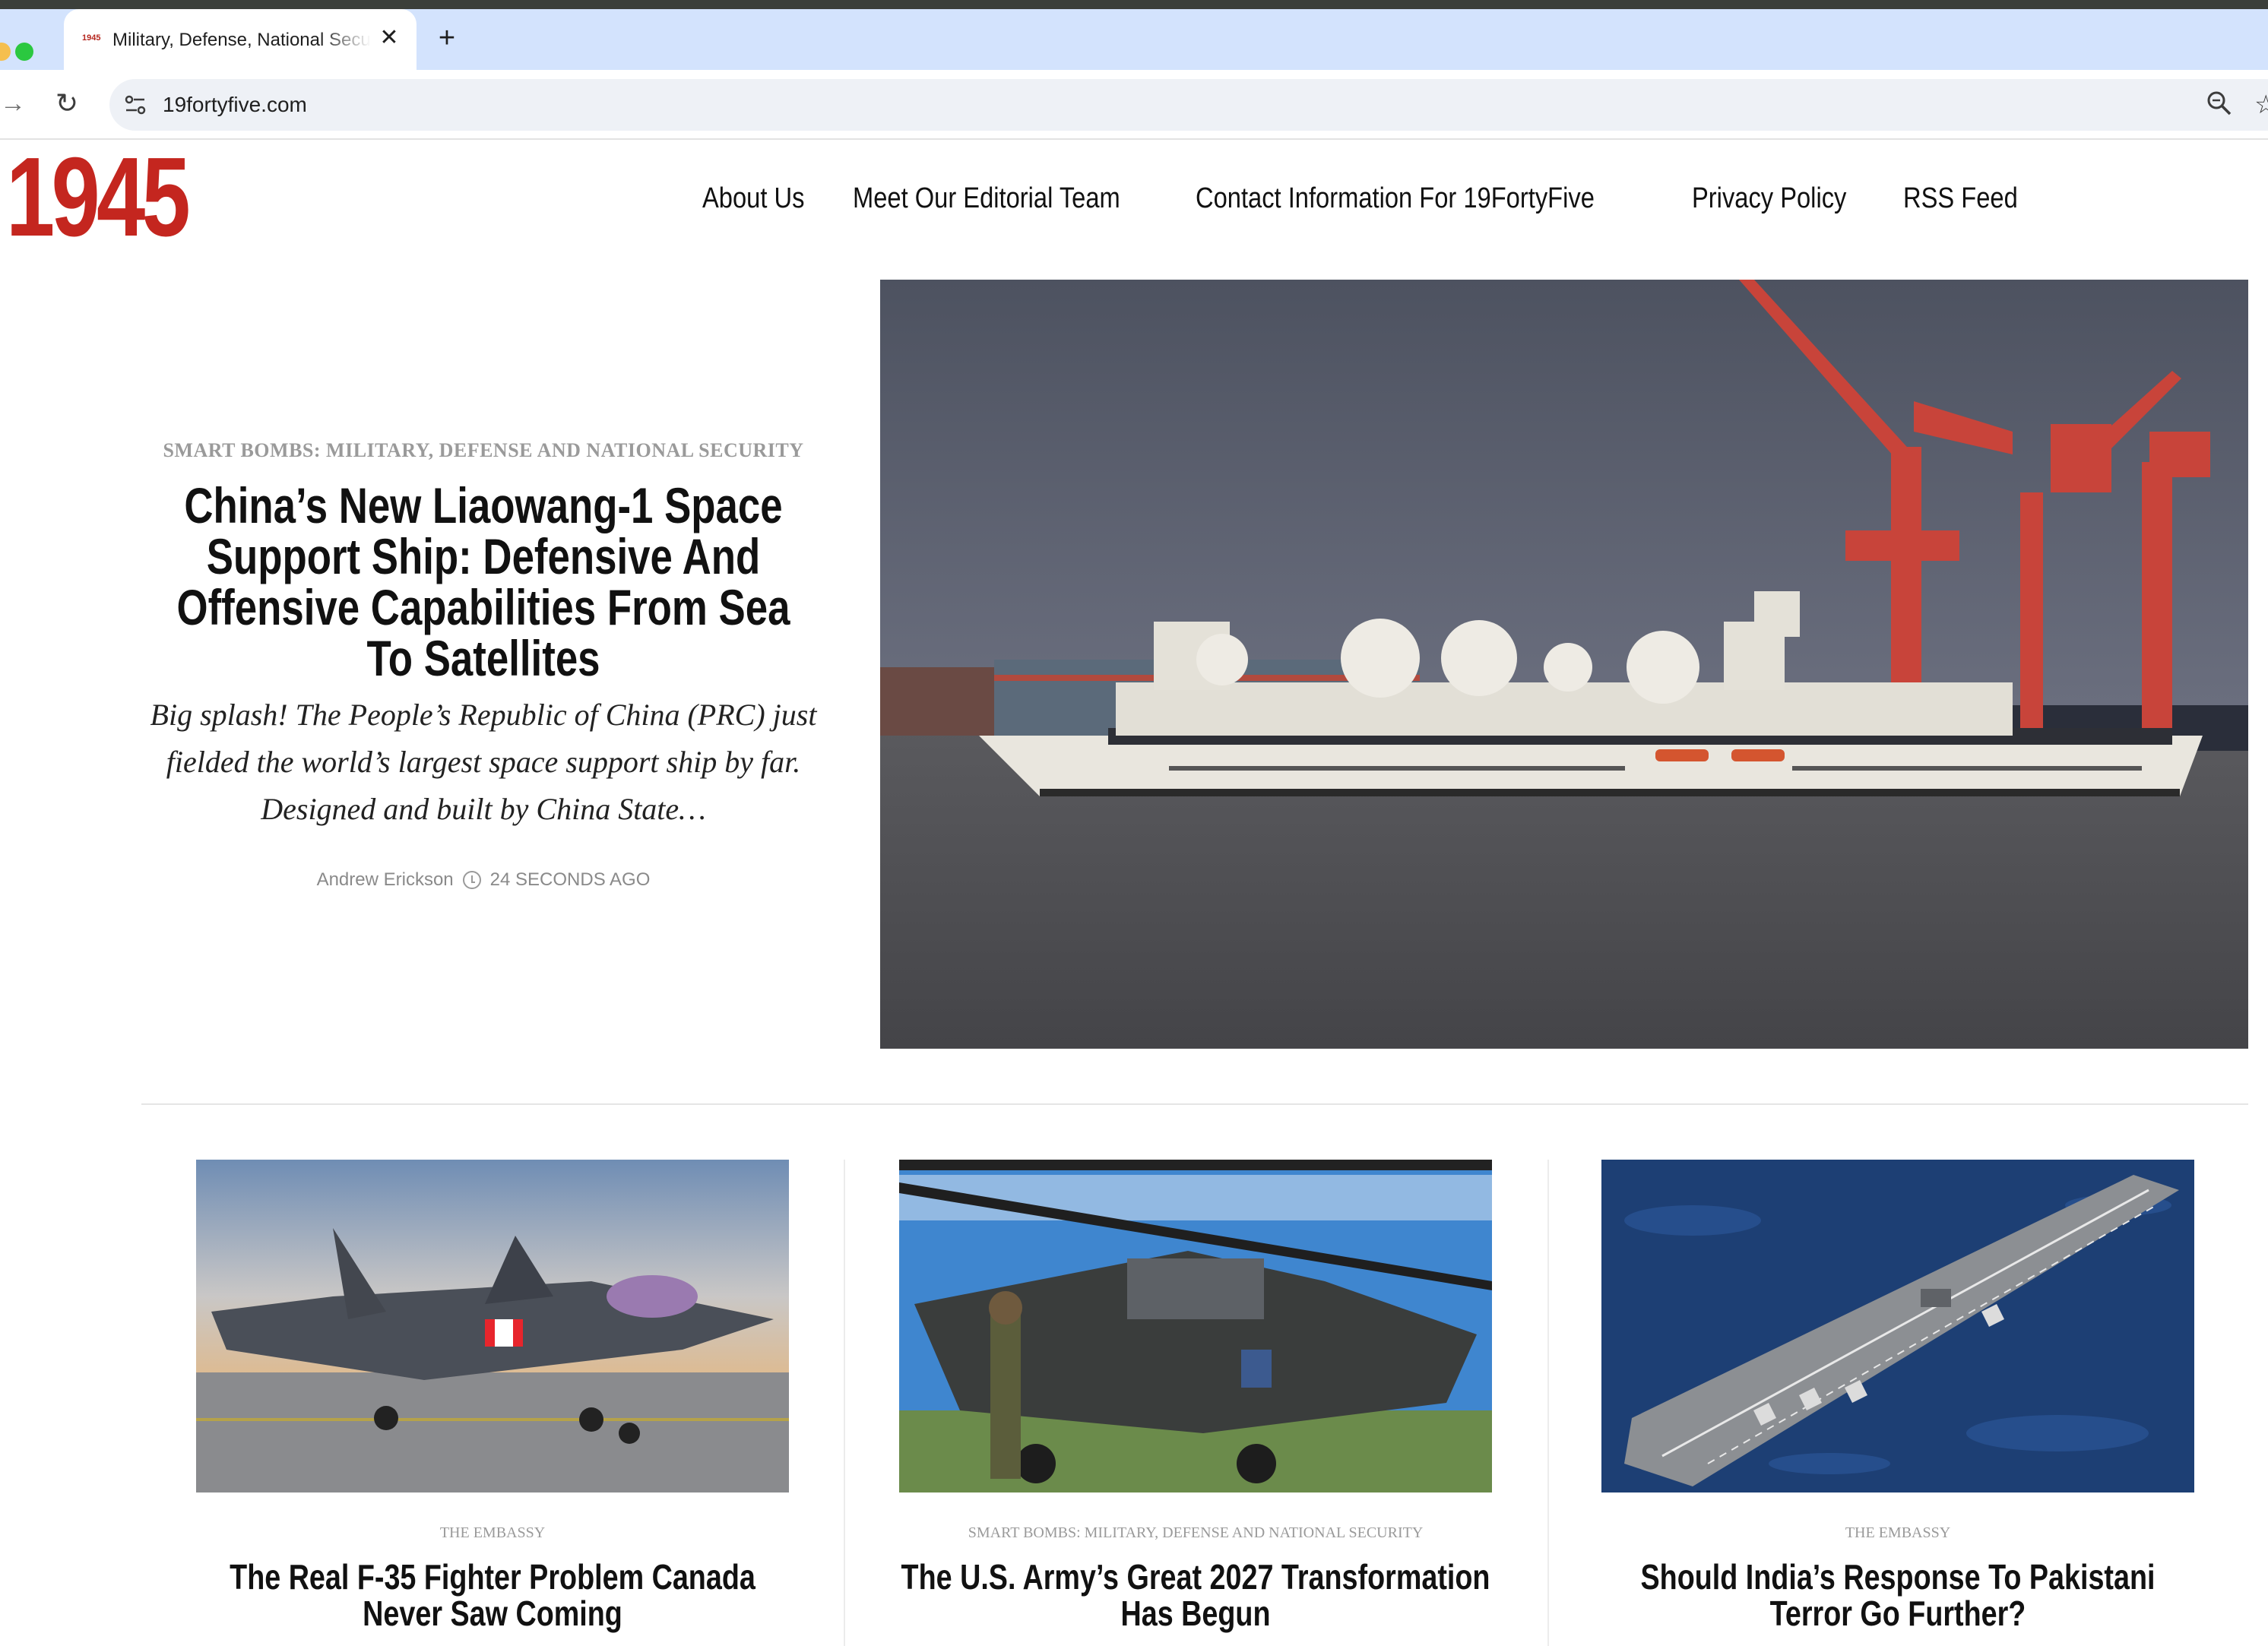 This screenshot has width=2268, height=1646. What do you see at coordinates (986, 198) in the screenshot?
I see `nav-editorial-team: Meet Our Editorial Team` at bounding box center [986, 198].